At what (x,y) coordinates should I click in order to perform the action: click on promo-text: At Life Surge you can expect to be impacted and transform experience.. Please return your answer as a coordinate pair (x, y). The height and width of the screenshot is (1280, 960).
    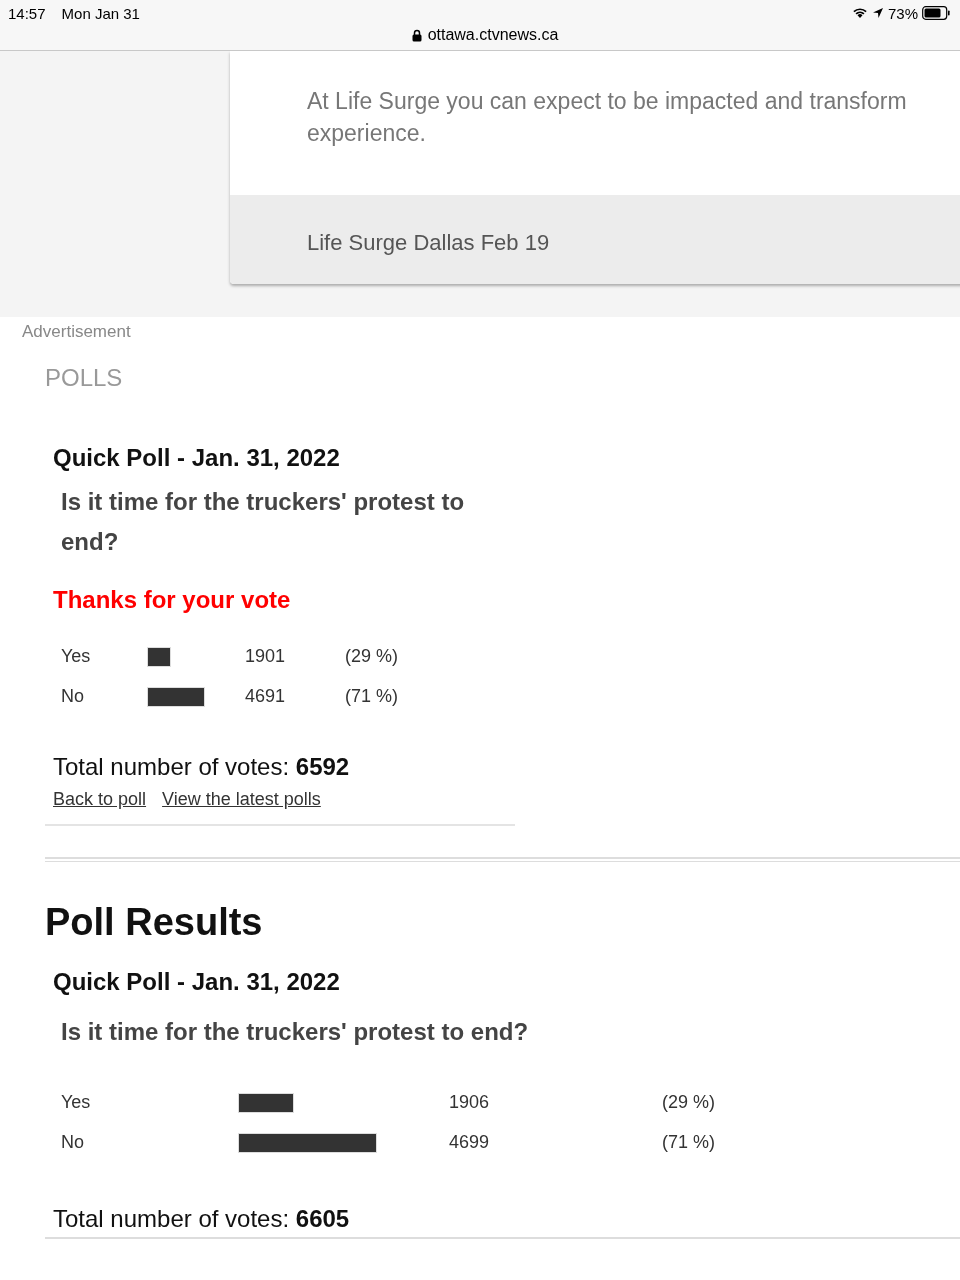
    Looking at the image, I should click on (607, 117).